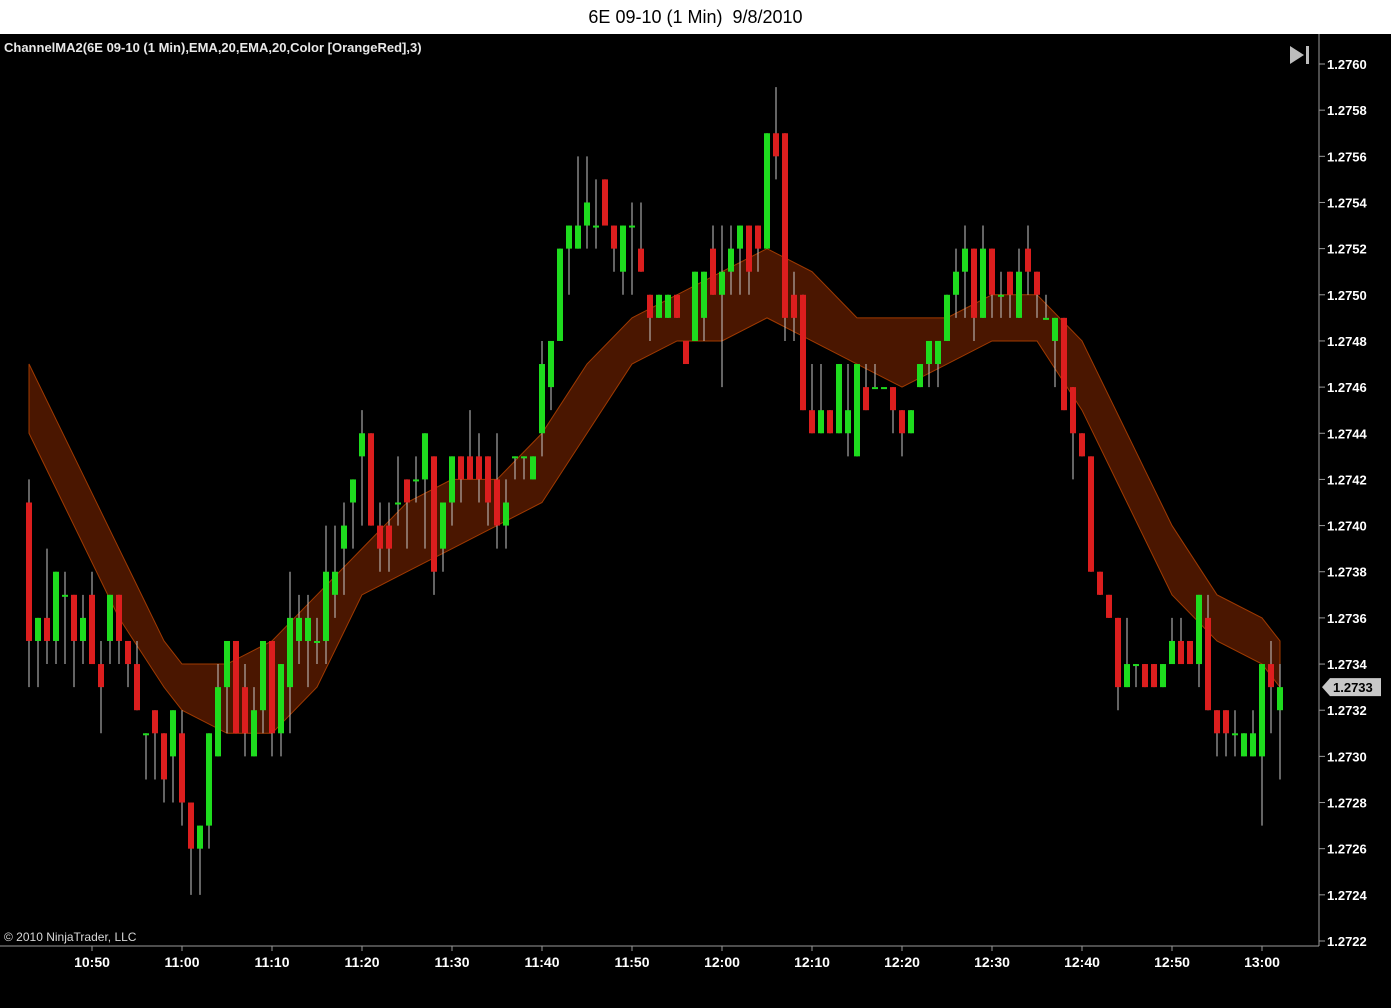 This screenshot has width=1391, height=1008. What do you see at coordinates (992, 962) in the screenshot?
I see `x-tick-label: 12:30` at bounding box center [992, 962].